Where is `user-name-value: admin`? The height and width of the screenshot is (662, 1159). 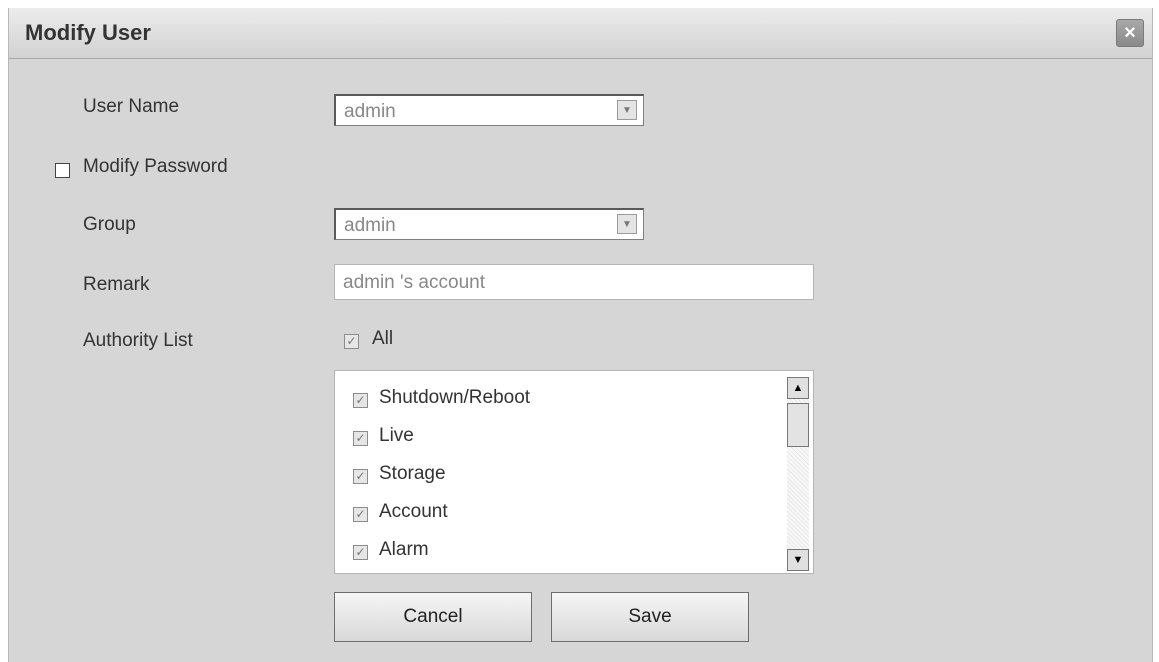
user-name-value: admin is located at coordinates (370, 111).